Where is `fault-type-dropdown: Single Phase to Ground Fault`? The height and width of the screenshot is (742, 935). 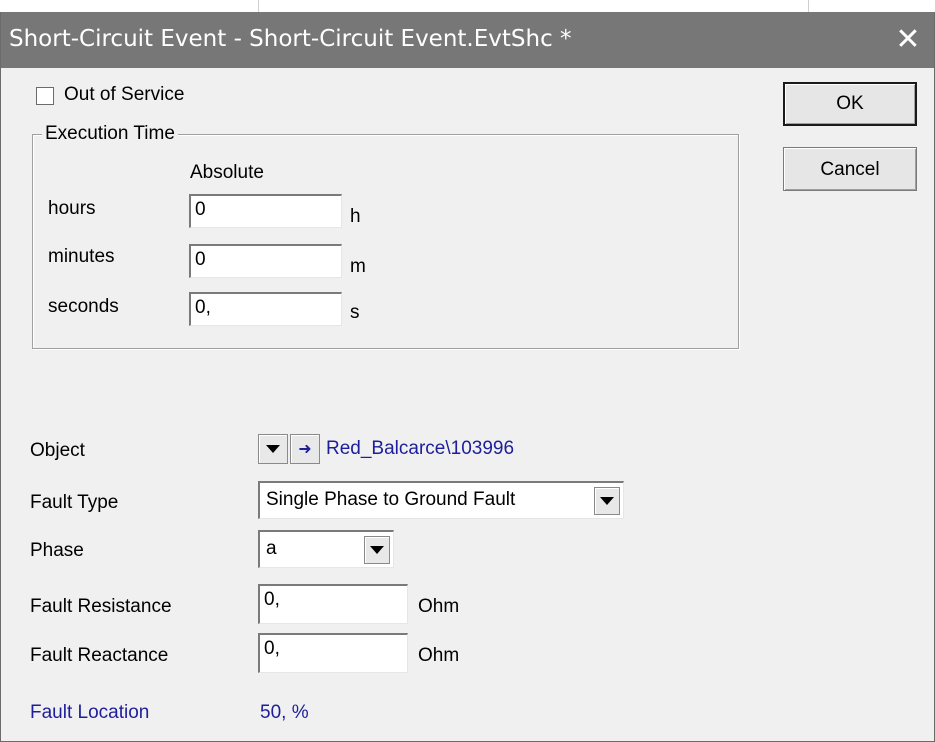
fault-type-dropdown: Single Phase to Ground Fault is located at coordinates (441, 500).